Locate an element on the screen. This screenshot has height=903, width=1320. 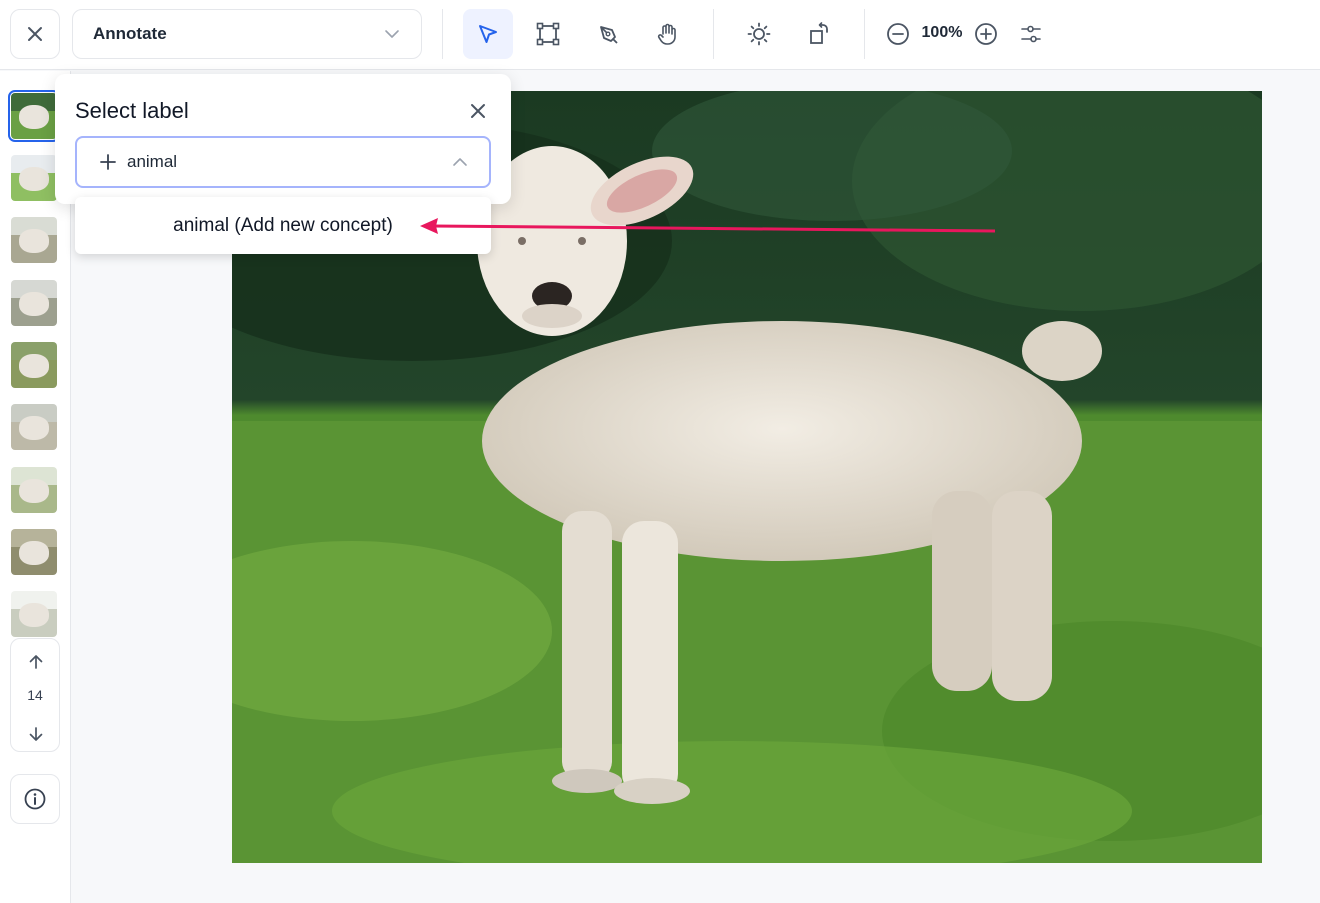
arrow-up-icon is located at coordinates (36, 662).